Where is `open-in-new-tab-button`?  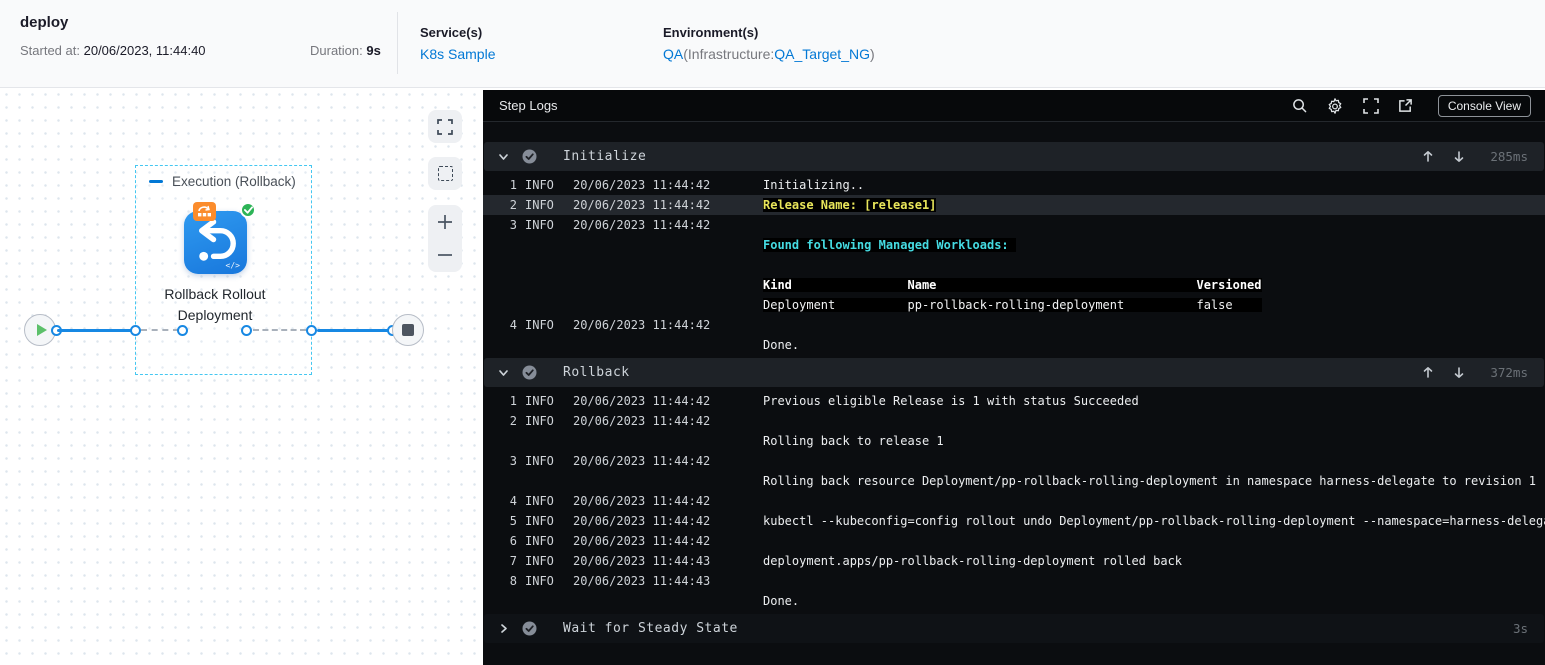
open-in-new-tab-button is located at coordinates (1405, 105).